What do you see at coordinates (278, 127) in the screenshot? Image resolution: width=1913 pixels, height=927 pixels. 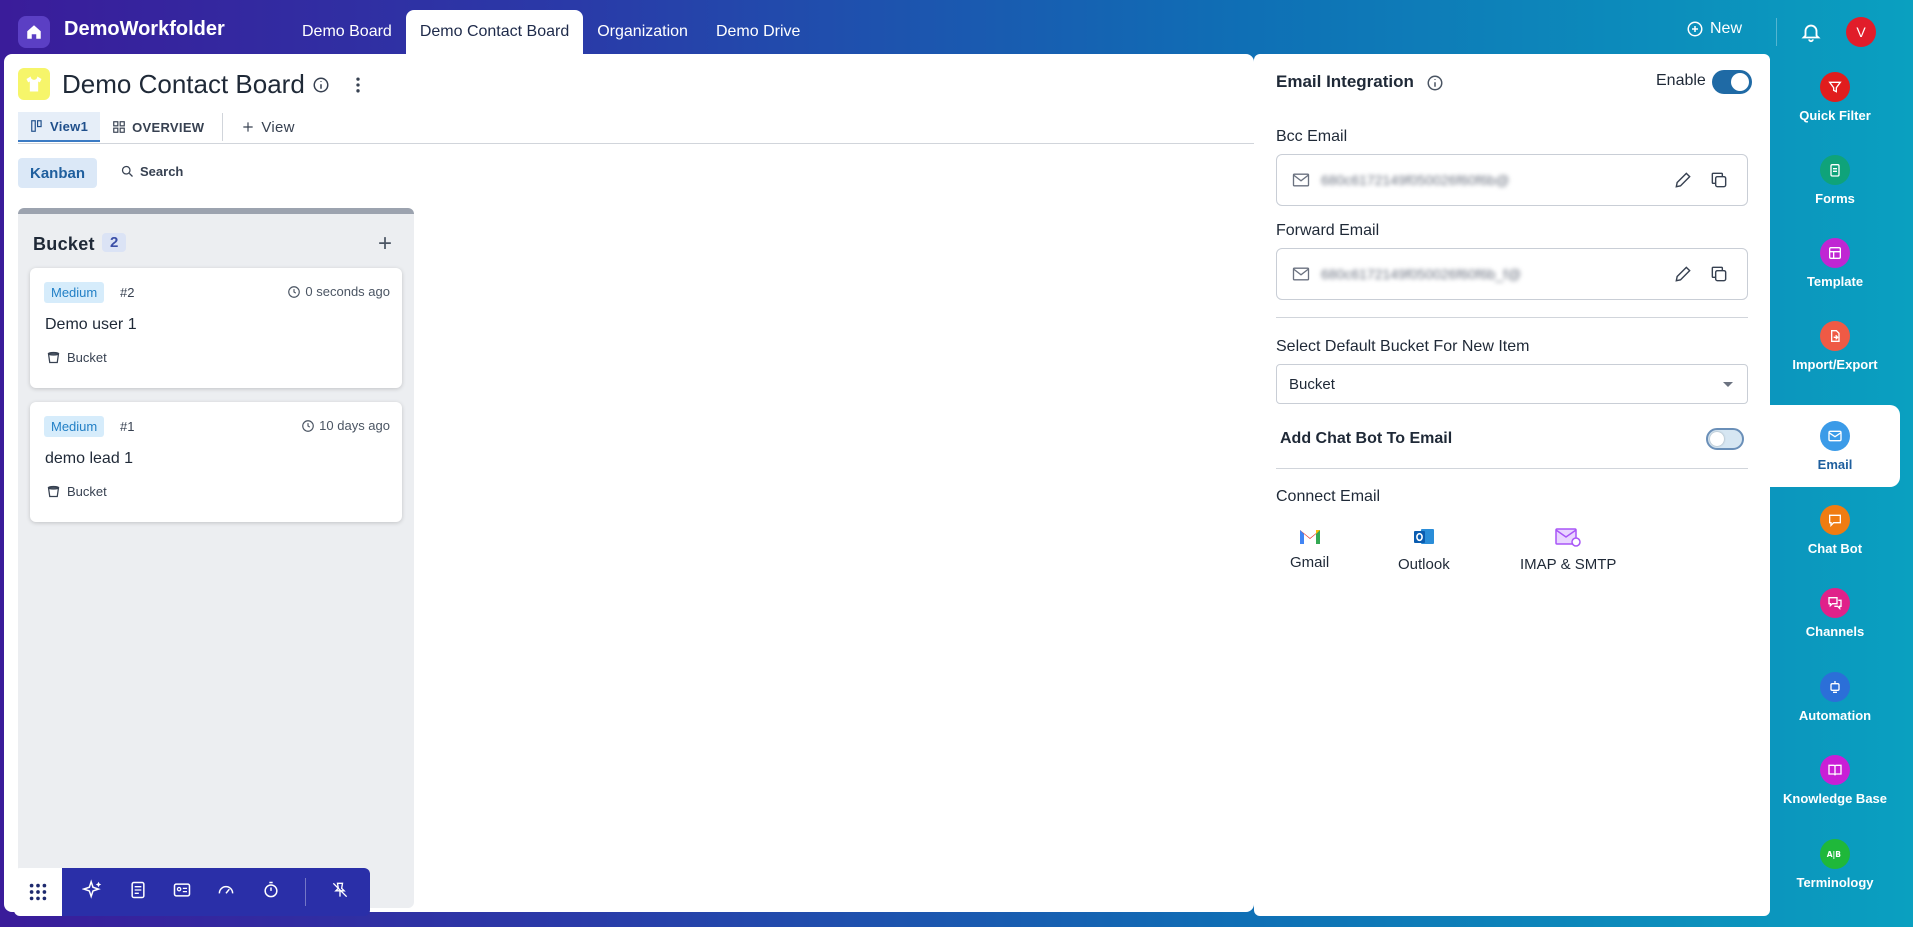 I see `add-view-label: View` at bounding box center [278, 127].